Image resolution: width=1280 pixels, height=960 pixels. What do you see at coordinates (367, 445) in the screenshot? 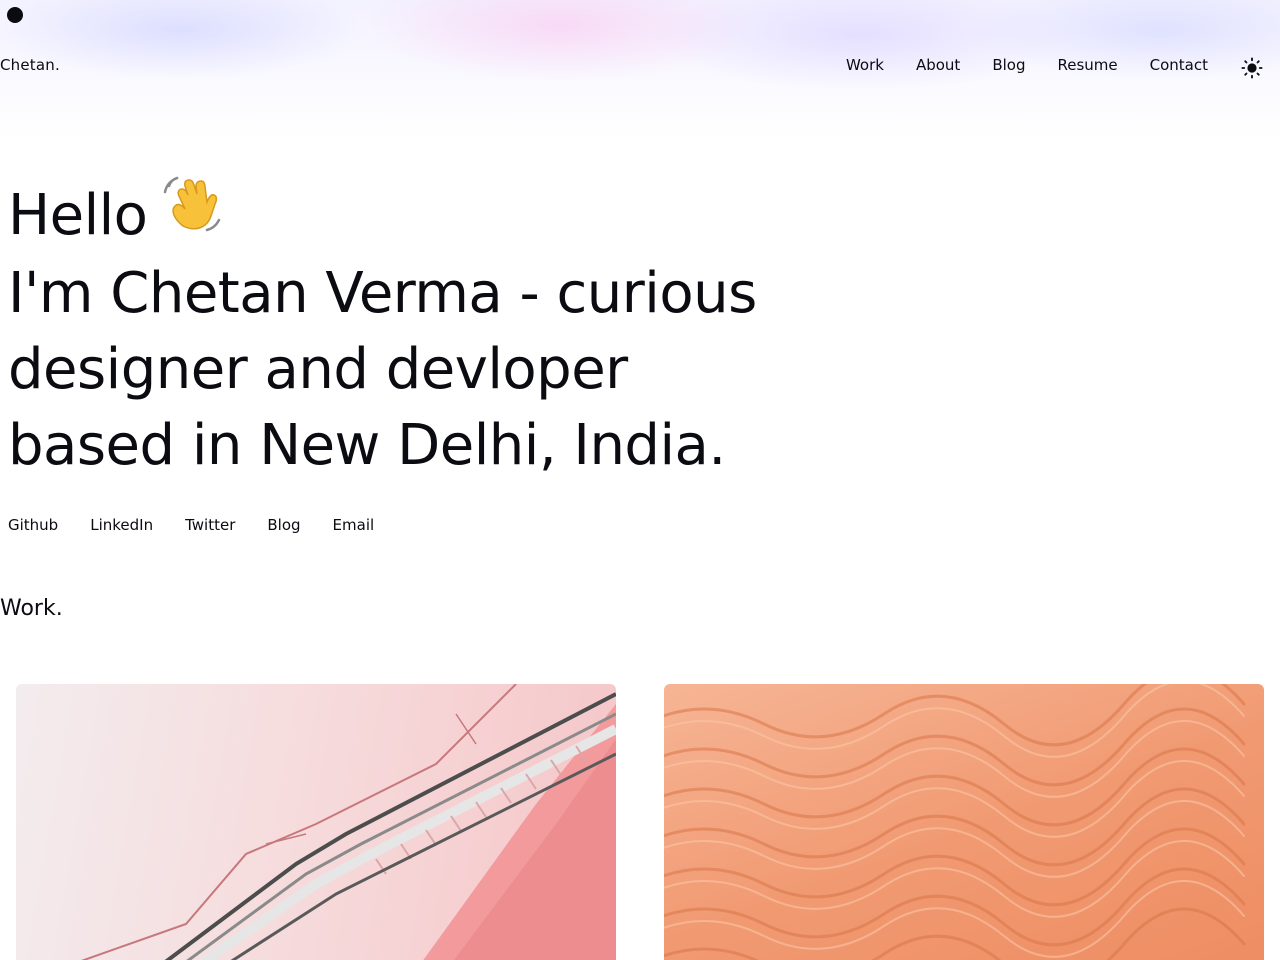
I see `hero-line-4: based in New Delhi, India.` at bounding box center [367, 445].